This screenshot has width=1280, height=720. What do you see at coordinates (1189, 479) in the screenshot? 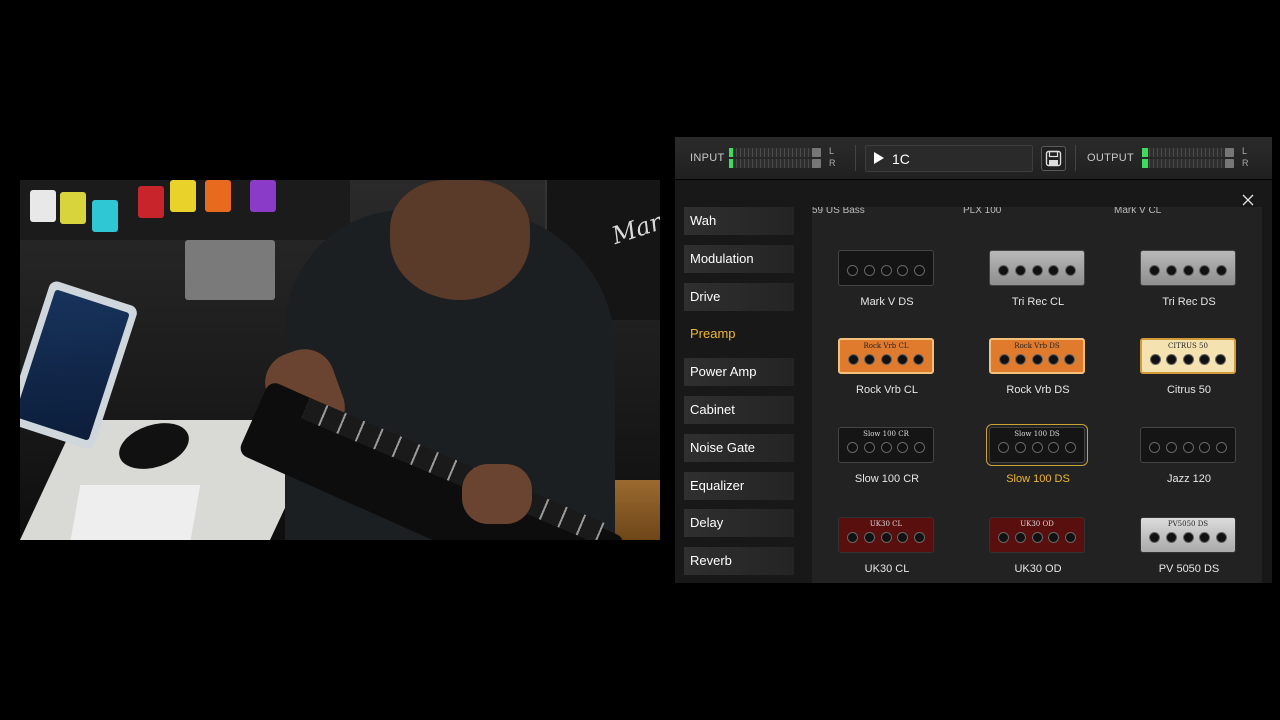
I see `amp-model-label: Jazz 120` at bounding box center [1189, 479].